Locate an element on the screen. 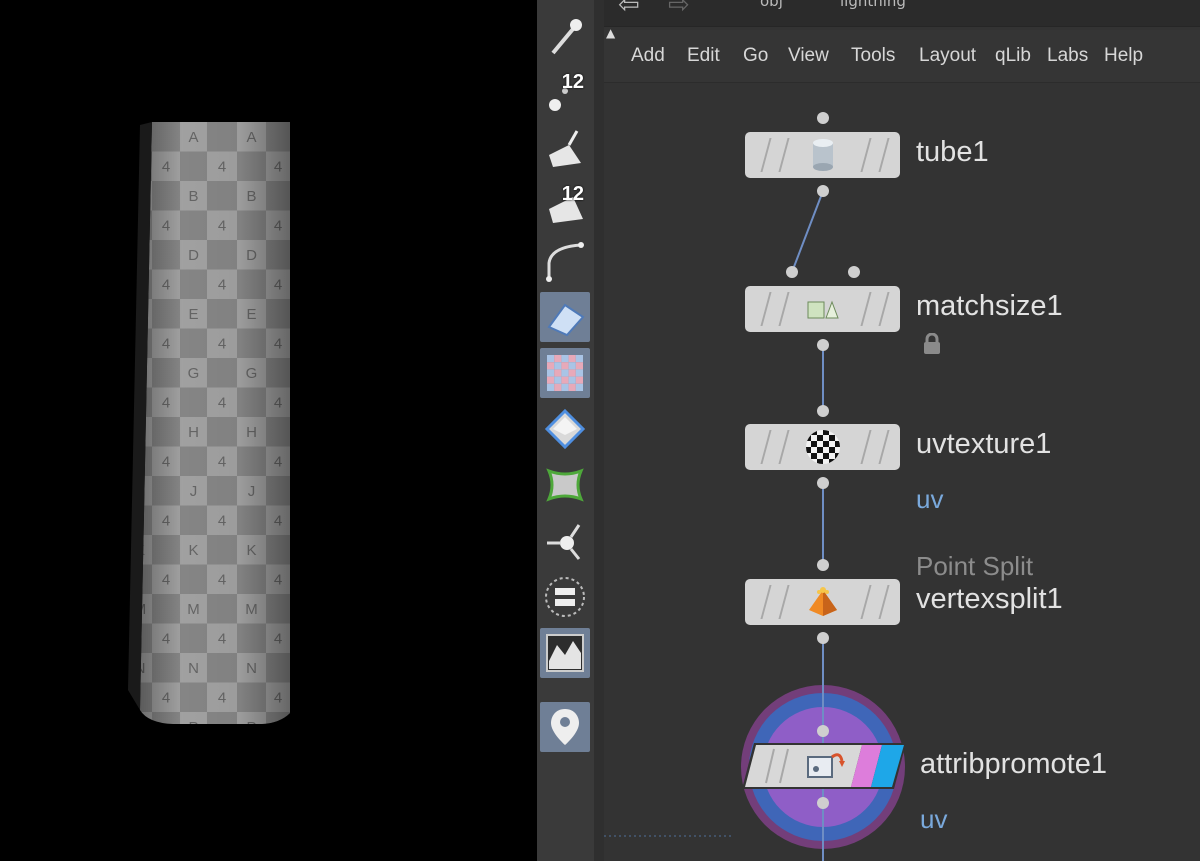  heightfield-icon is located at coordinates (565, 653).